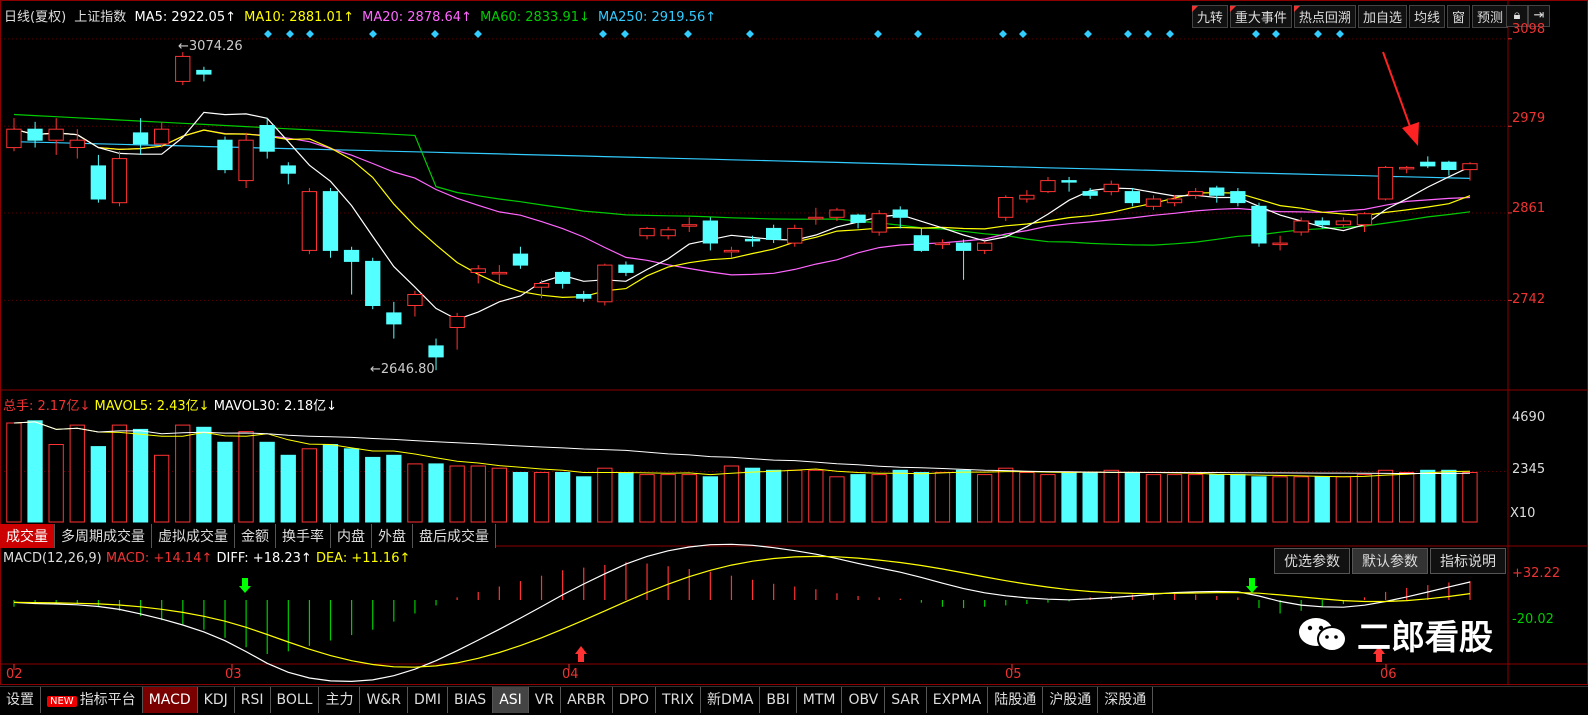 This screenshot has height=715, width=1588. Describe the element at coordinates (92, 700) in the screenshot. I see `indicator-platform-button: NEW 指标平台` at that location.